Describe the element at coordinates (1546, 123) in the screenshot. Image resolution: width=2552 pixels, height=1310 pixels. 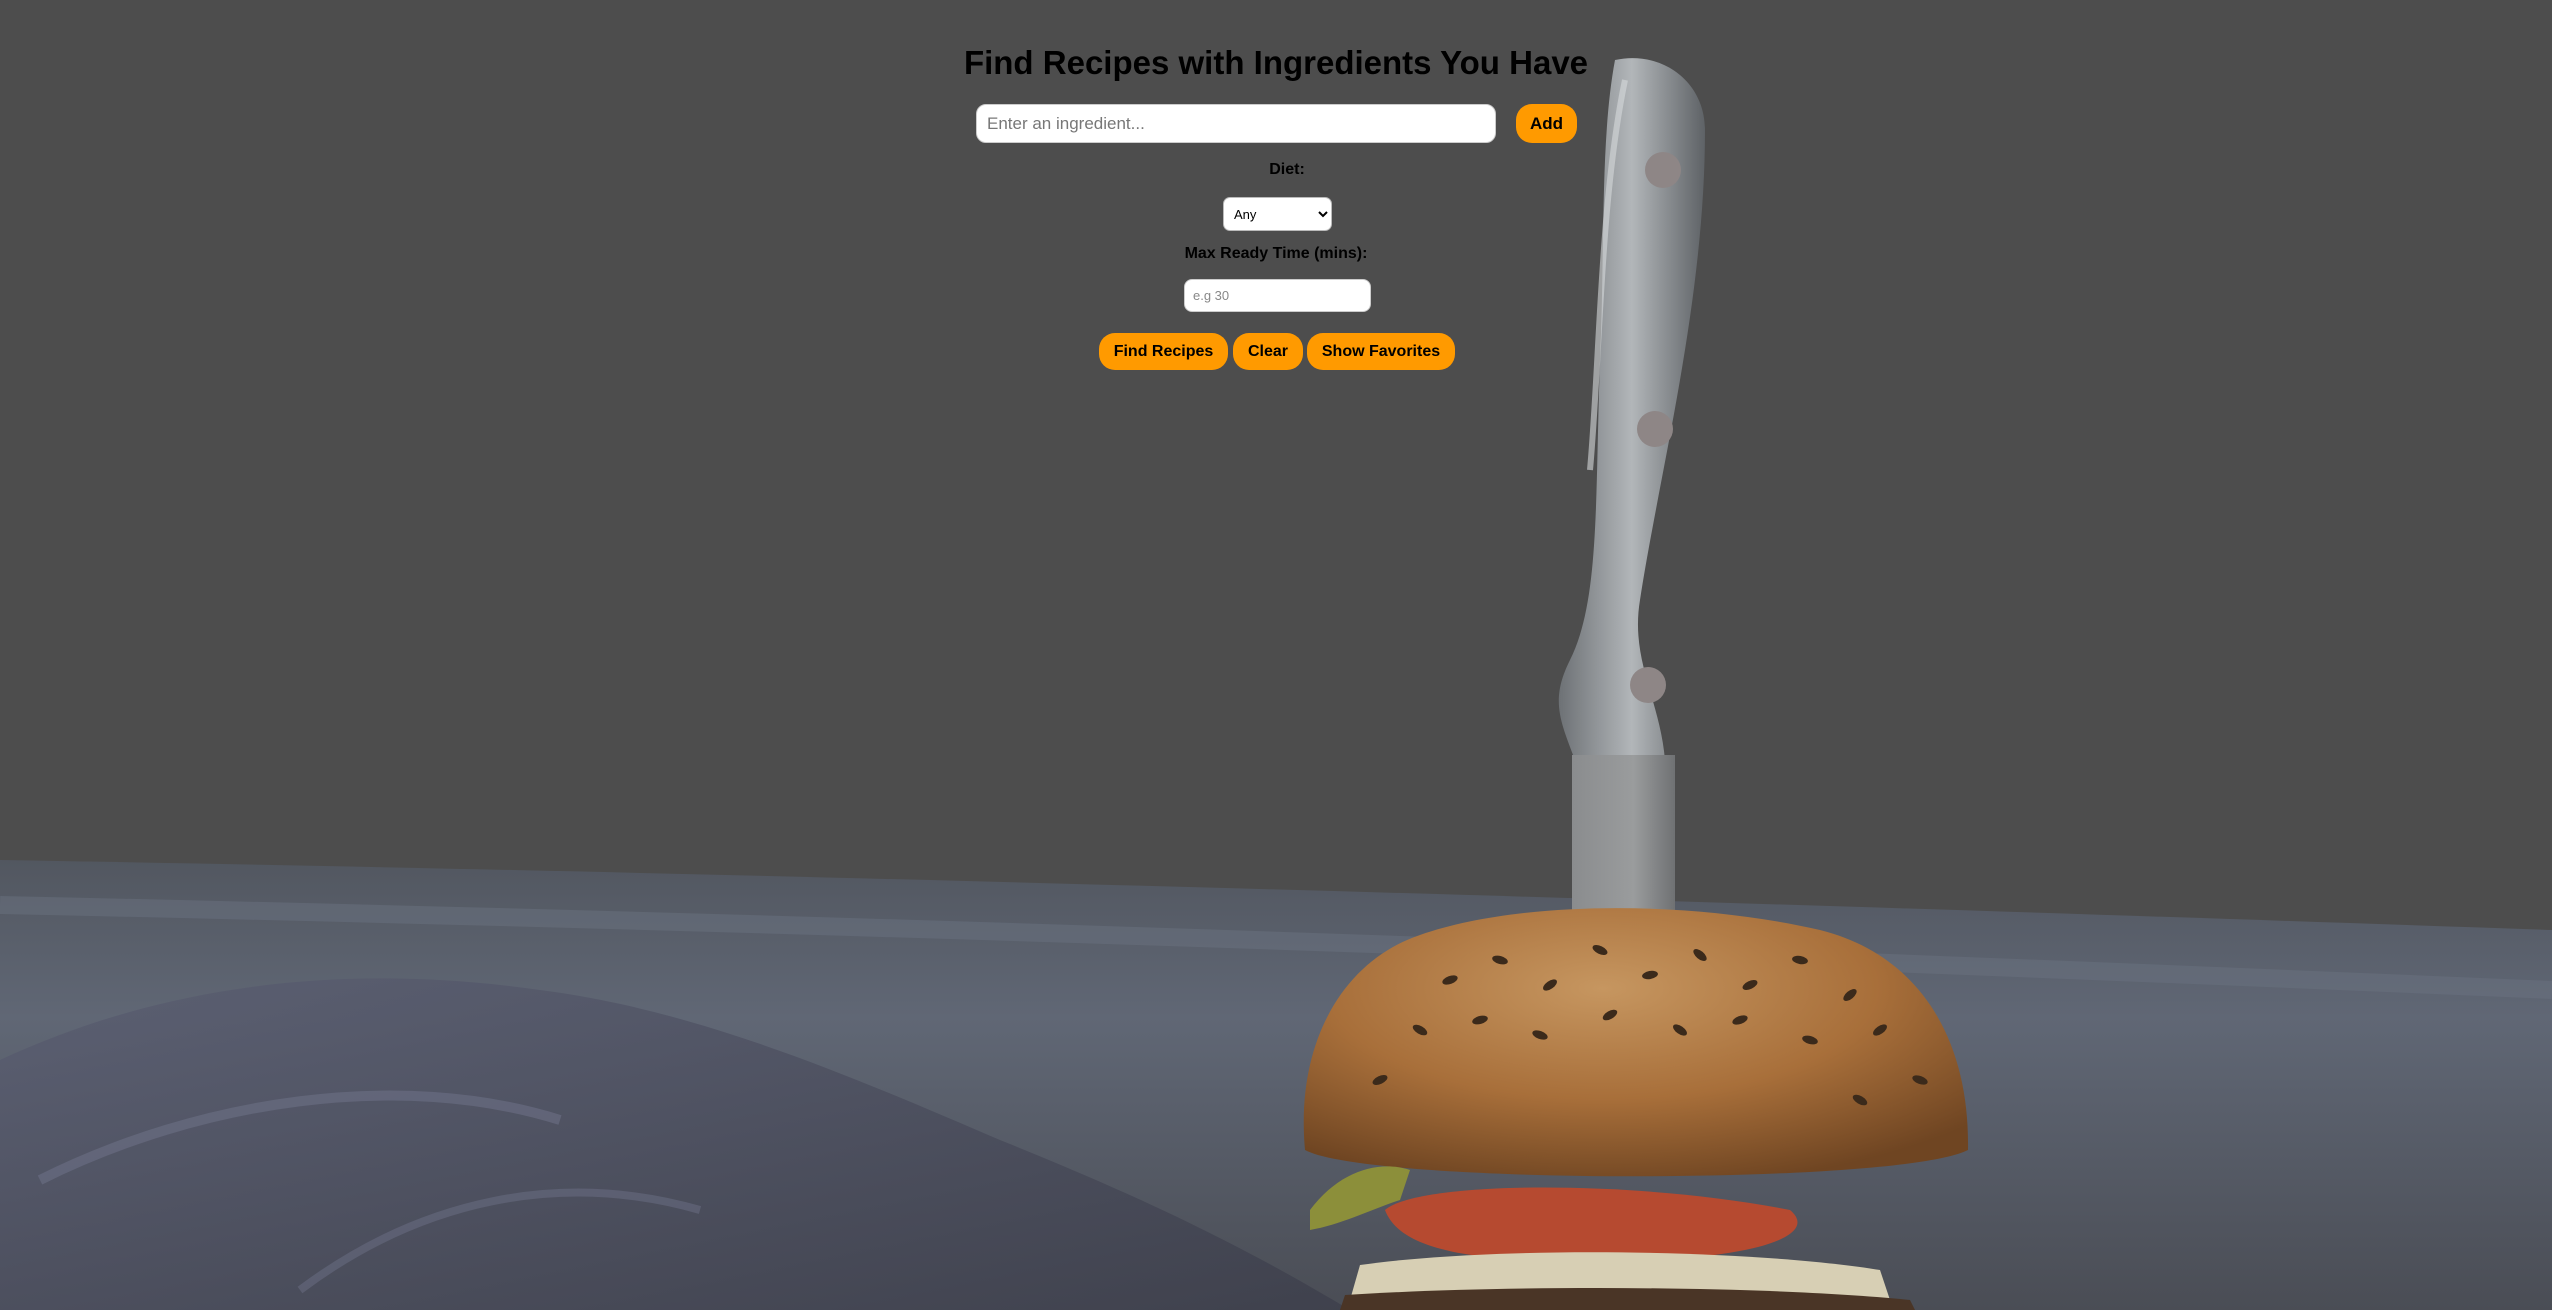
I see `add-ingredient-button: Add` at that location.